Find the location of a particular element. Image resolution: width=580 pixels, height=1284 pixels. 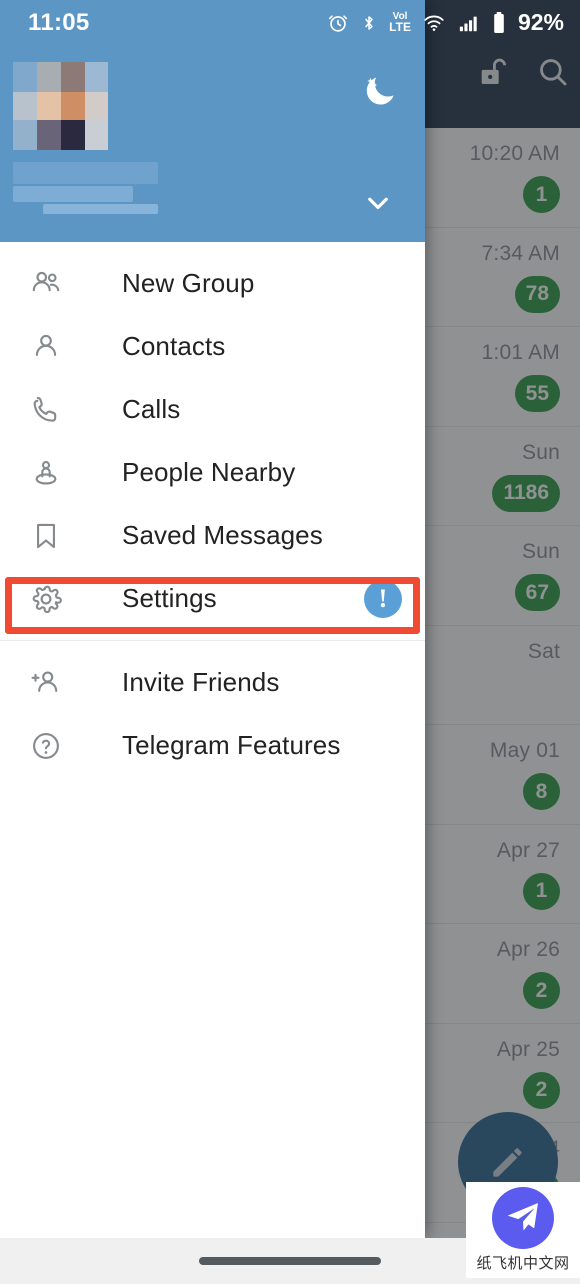

chat-timestamp: Apr 25 is located at coordinates (528, 1049).